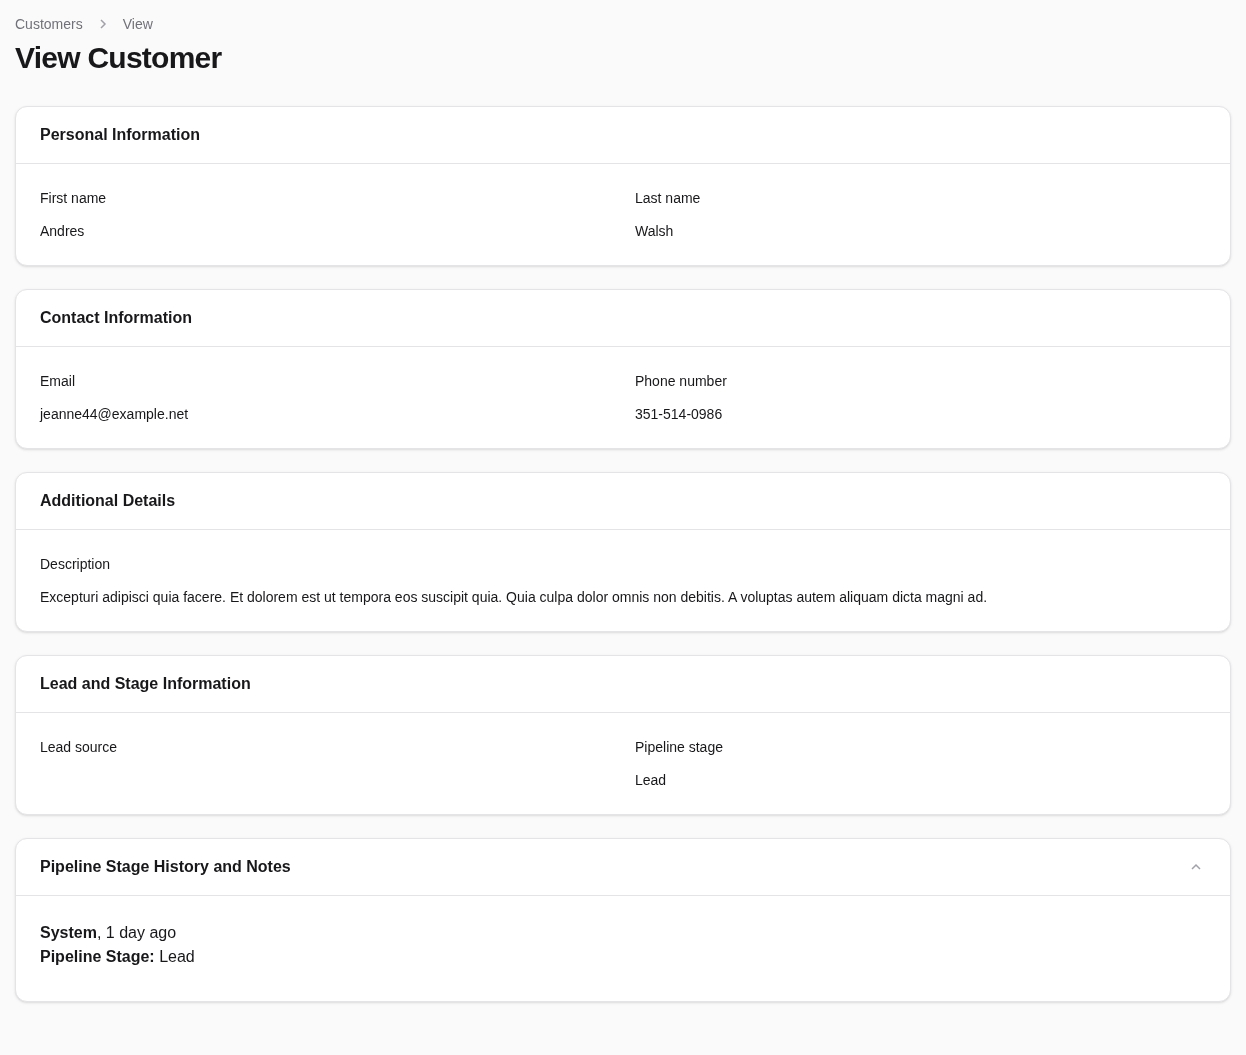 This screenshot has height=1055, width=1246. Describe the element at coordinates (49, 24) in the screenshot. I see `breadcrumb-link: Customers` at that location.